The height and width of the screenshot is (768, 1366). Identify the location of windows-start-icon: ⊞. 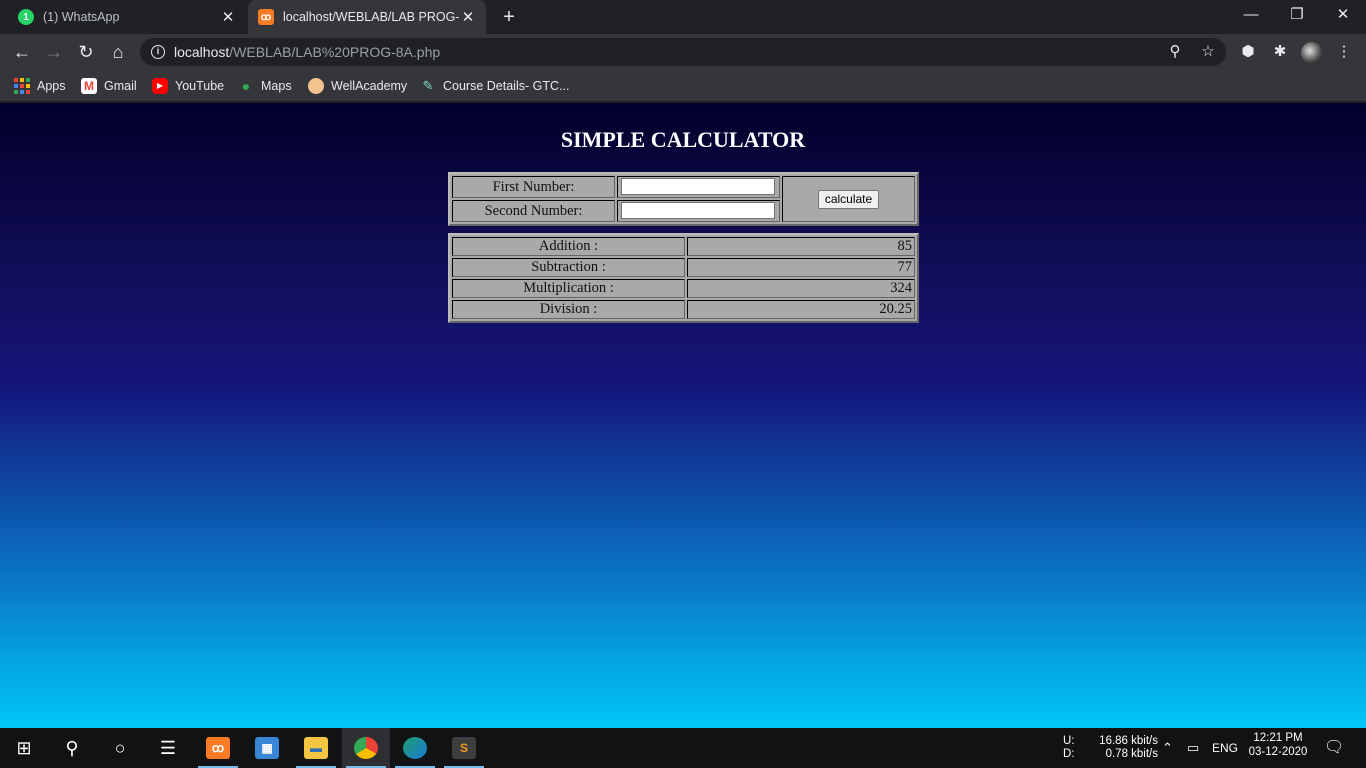
(24, 748).